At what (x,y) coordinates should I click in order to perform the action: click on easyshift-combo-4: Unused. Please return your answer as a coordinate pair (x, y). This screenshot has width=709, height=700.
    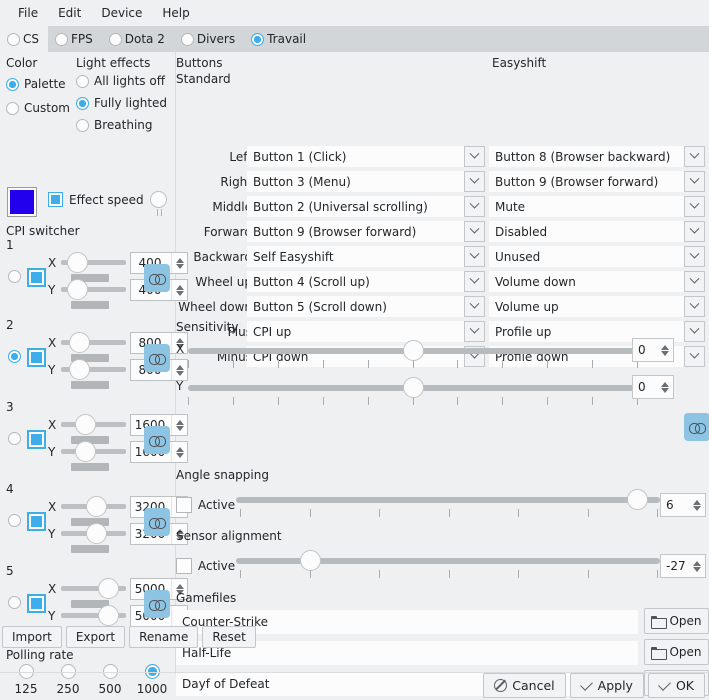
    Looking at the image, I should click on (589, 256).